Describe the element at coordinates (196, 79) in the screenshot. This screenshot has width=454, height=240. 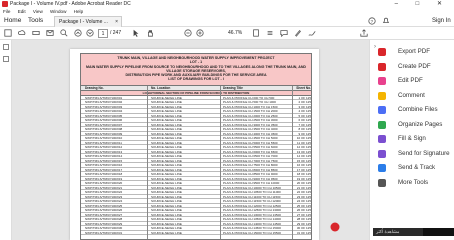
I see `title-line-5: LIST OF DRAWINGS FOR LOT - I` at that location.